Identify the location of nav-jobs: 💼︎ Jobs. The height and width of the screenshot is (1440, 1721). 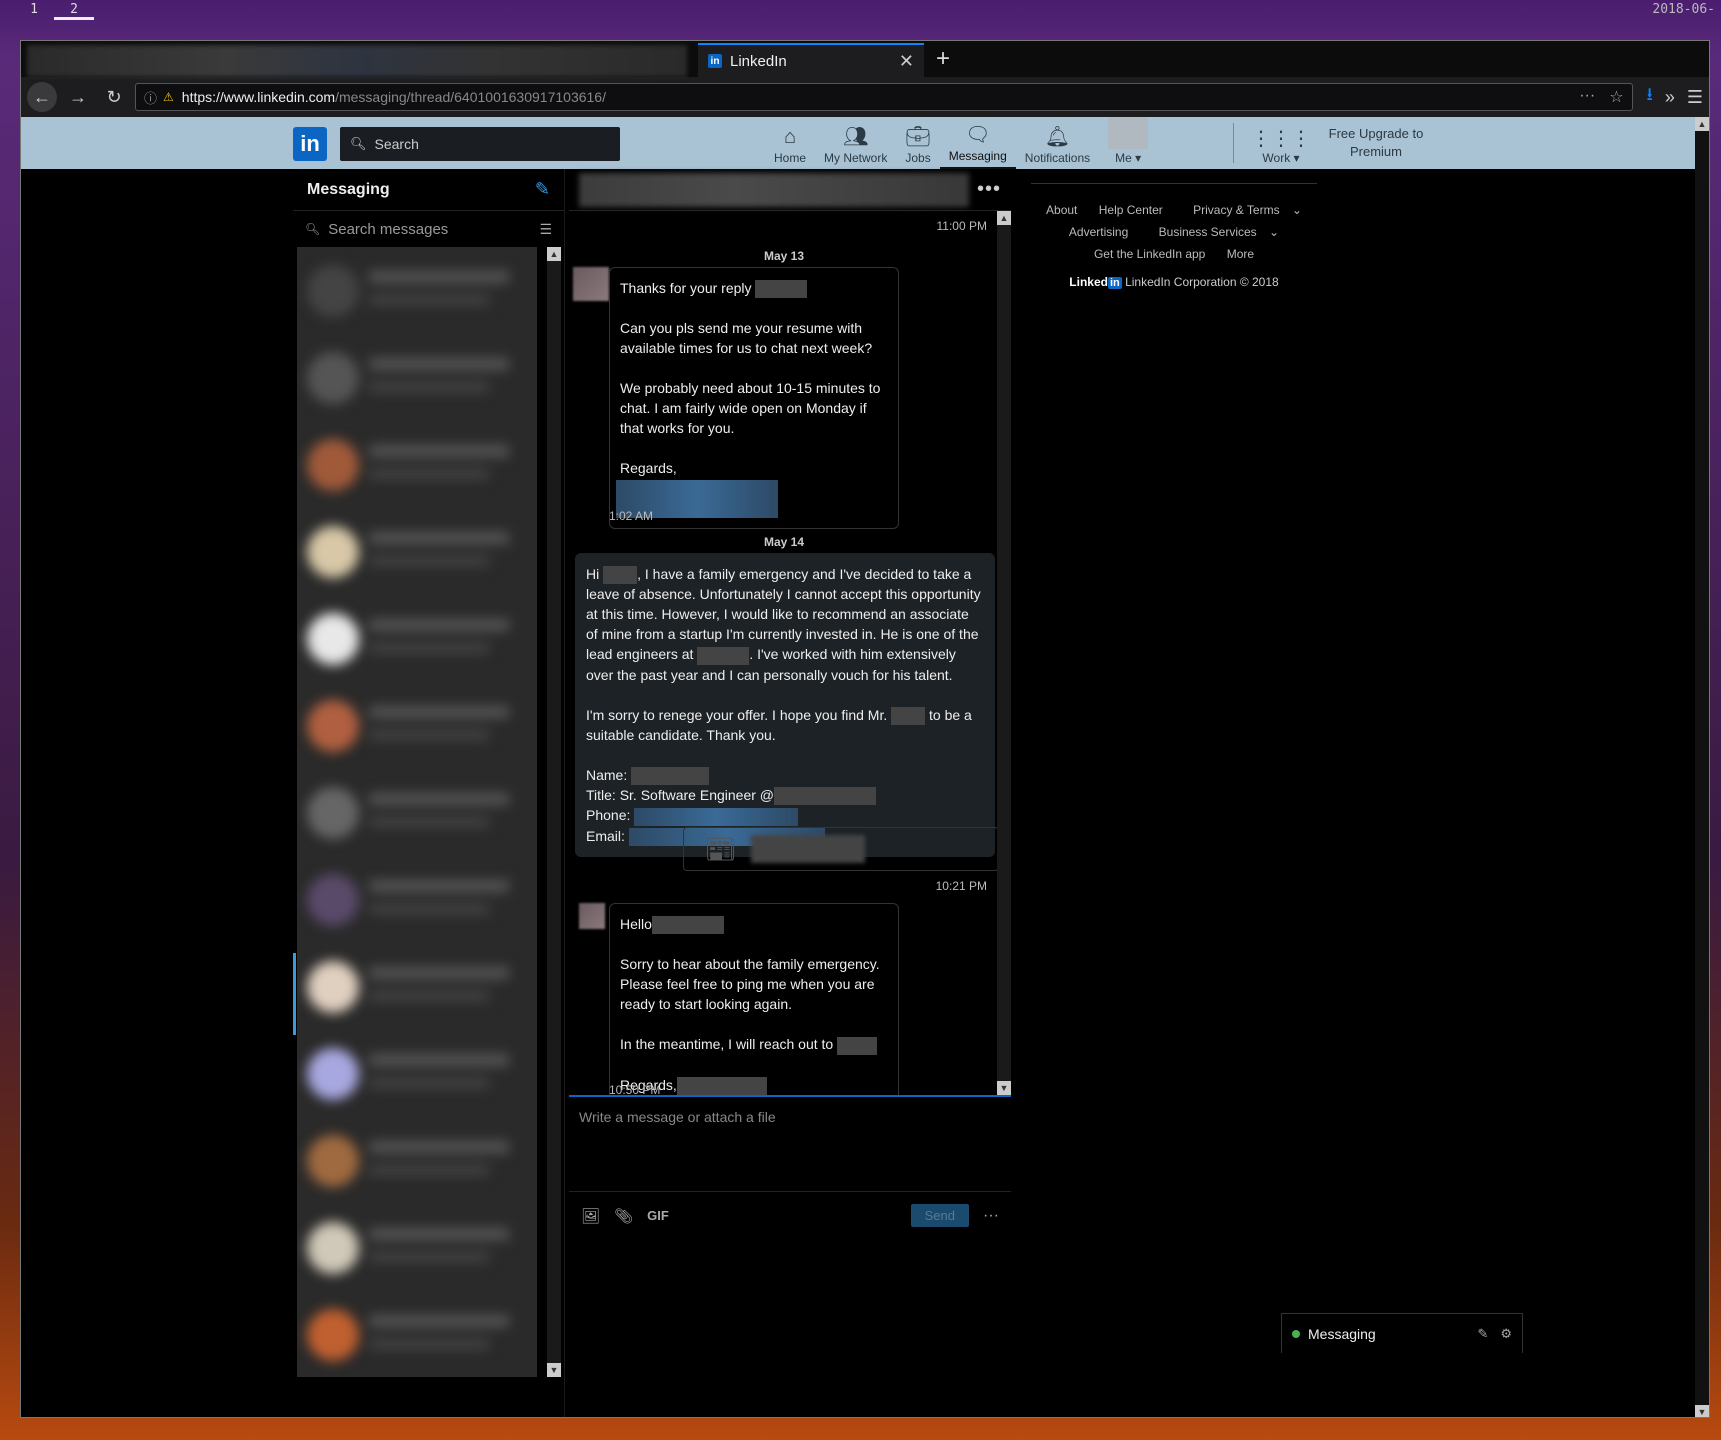
(917, 143).